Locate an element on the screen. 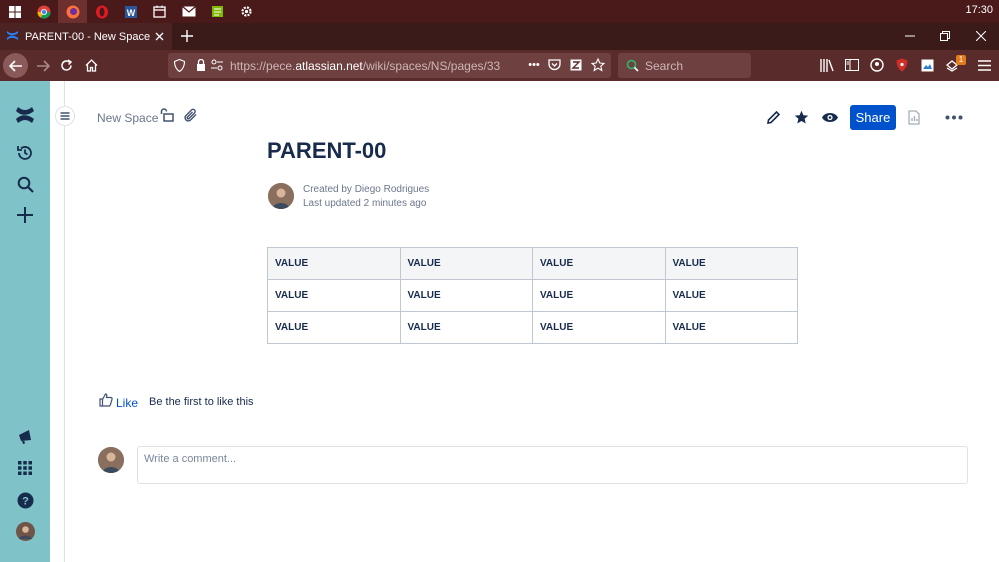  account-icon is located at coordinates (877, 65).